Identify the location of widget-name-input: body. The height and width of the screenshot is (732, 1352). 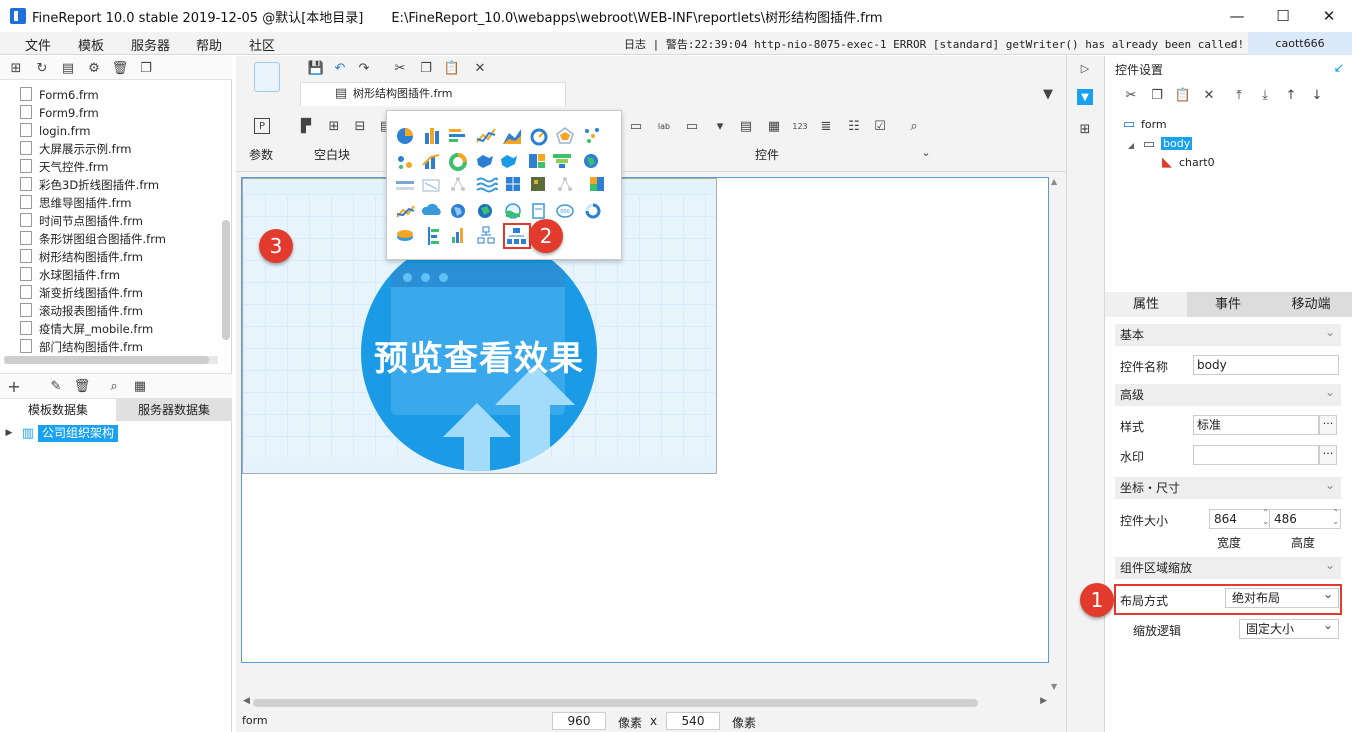
(1266, 365).